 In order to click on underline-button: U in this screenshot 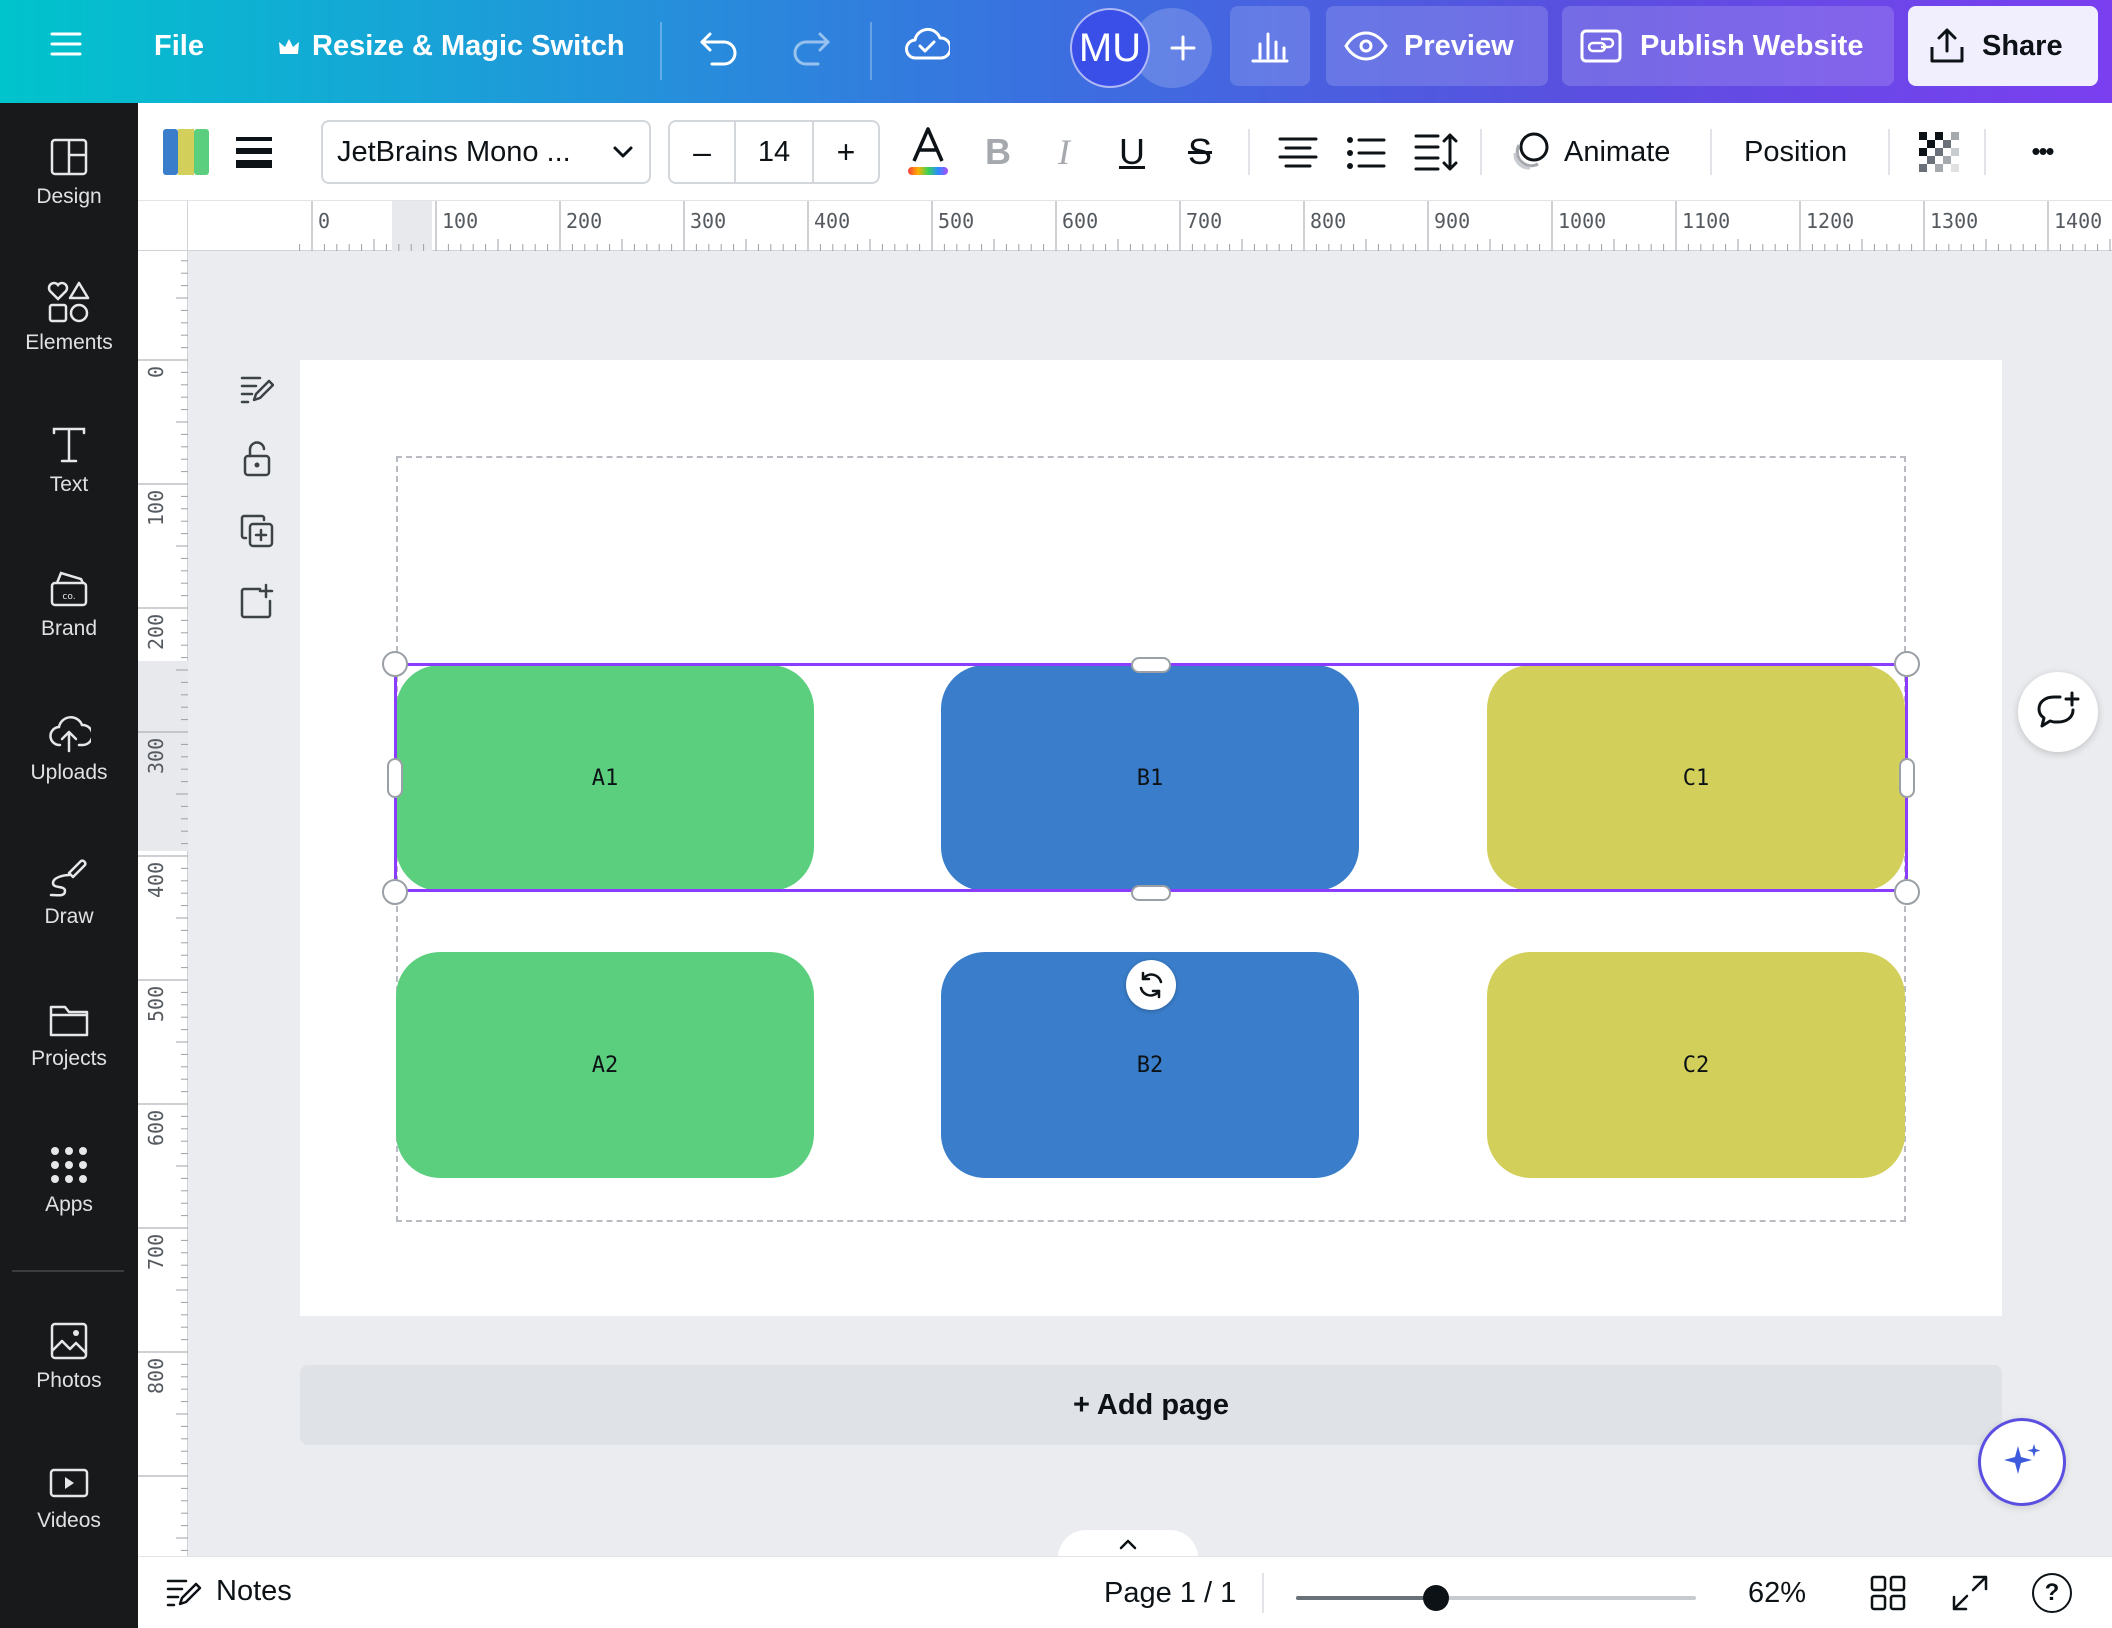, I will do `click(1132, 152)`.